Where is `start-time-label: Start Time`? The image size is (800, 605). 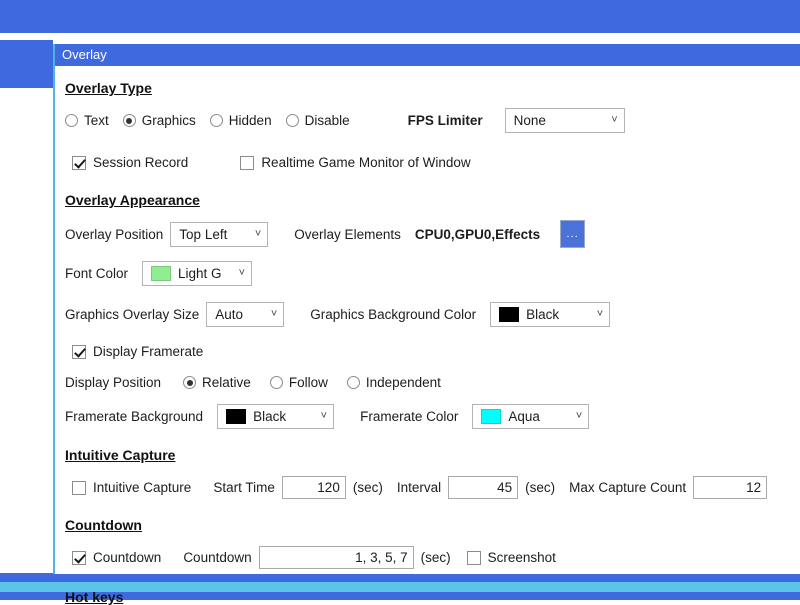
start-time-label: Start Time is located at coordinates (244, 487).